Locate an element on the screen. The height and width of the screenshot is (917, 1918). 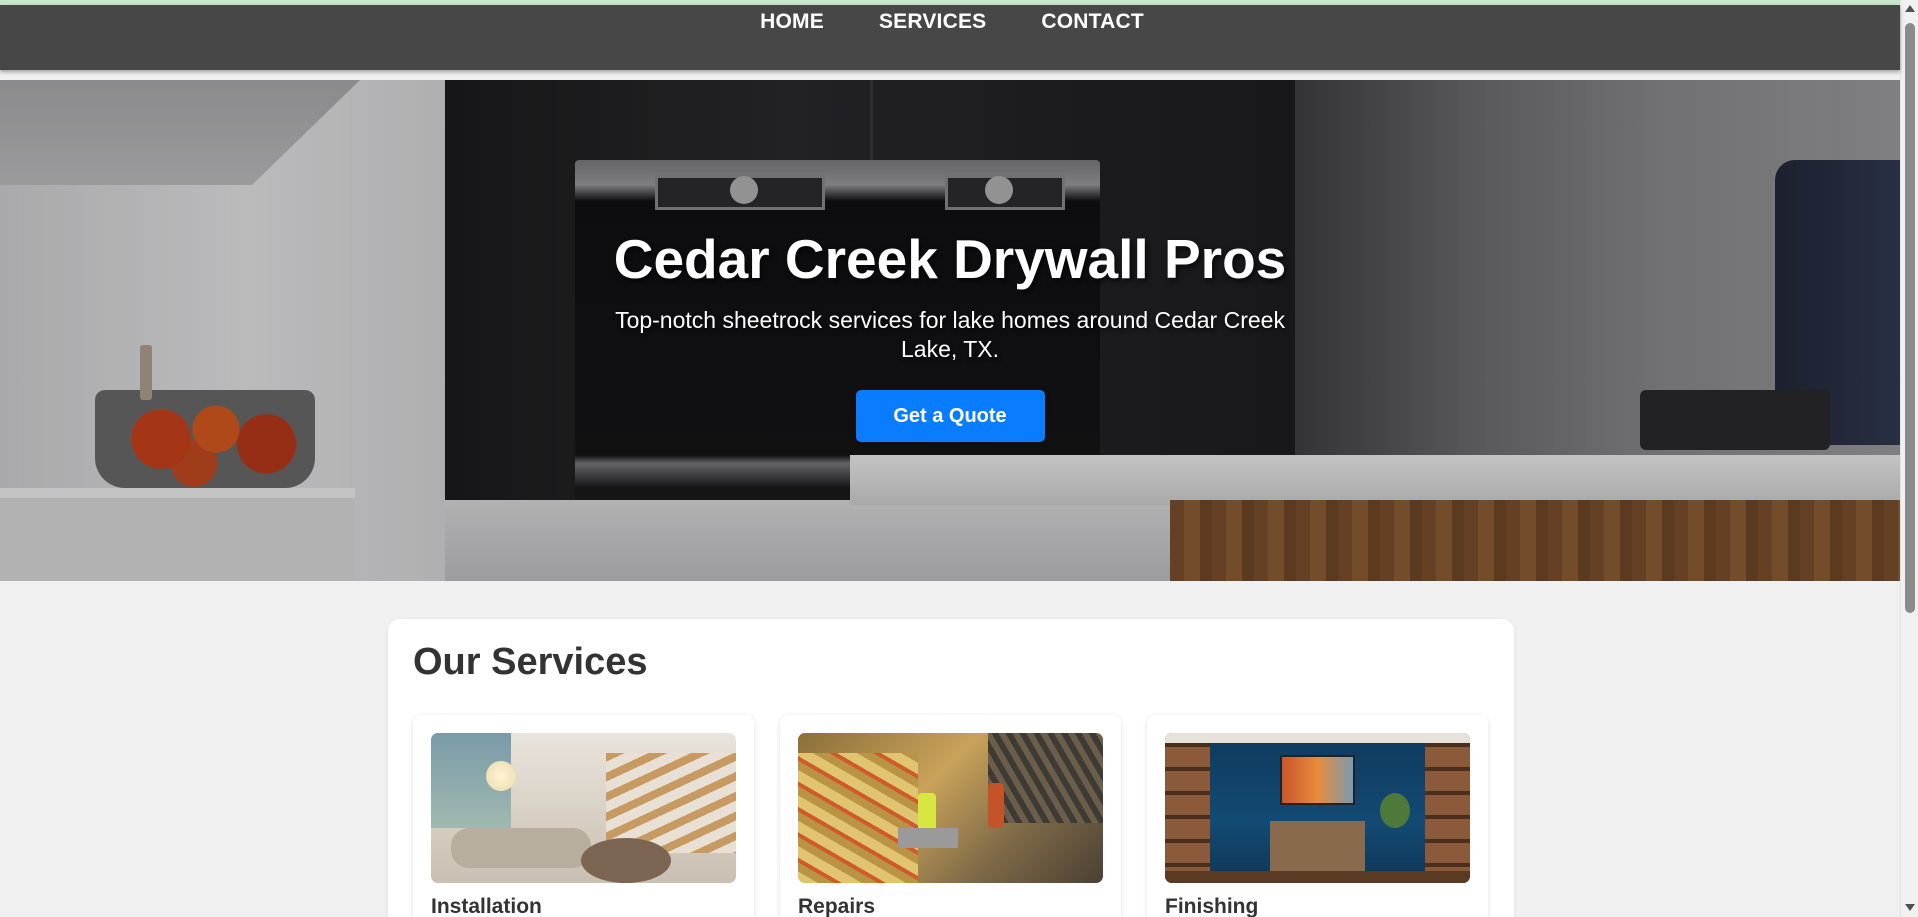
service-card-repairs: Repairs is located at coordinates (950, 816).